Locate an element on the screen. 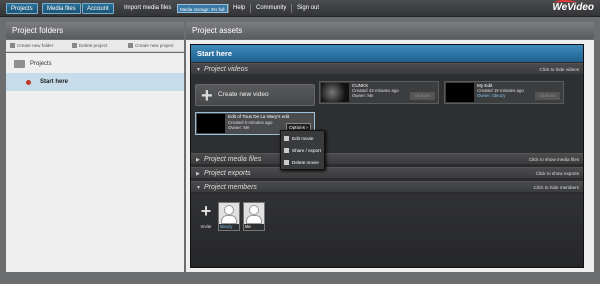  nav-import: Import media files is located at coordinates (147, 8).